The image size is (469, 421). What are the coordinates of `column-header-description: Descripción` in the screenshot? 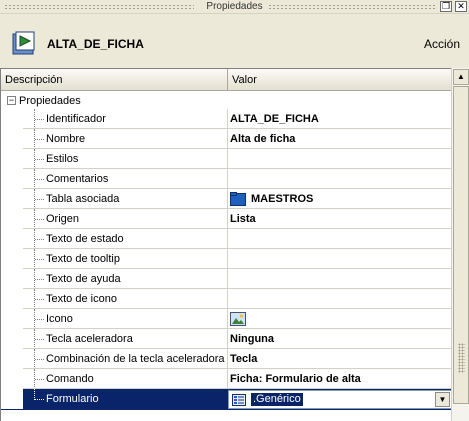 It's located at (114, 80).